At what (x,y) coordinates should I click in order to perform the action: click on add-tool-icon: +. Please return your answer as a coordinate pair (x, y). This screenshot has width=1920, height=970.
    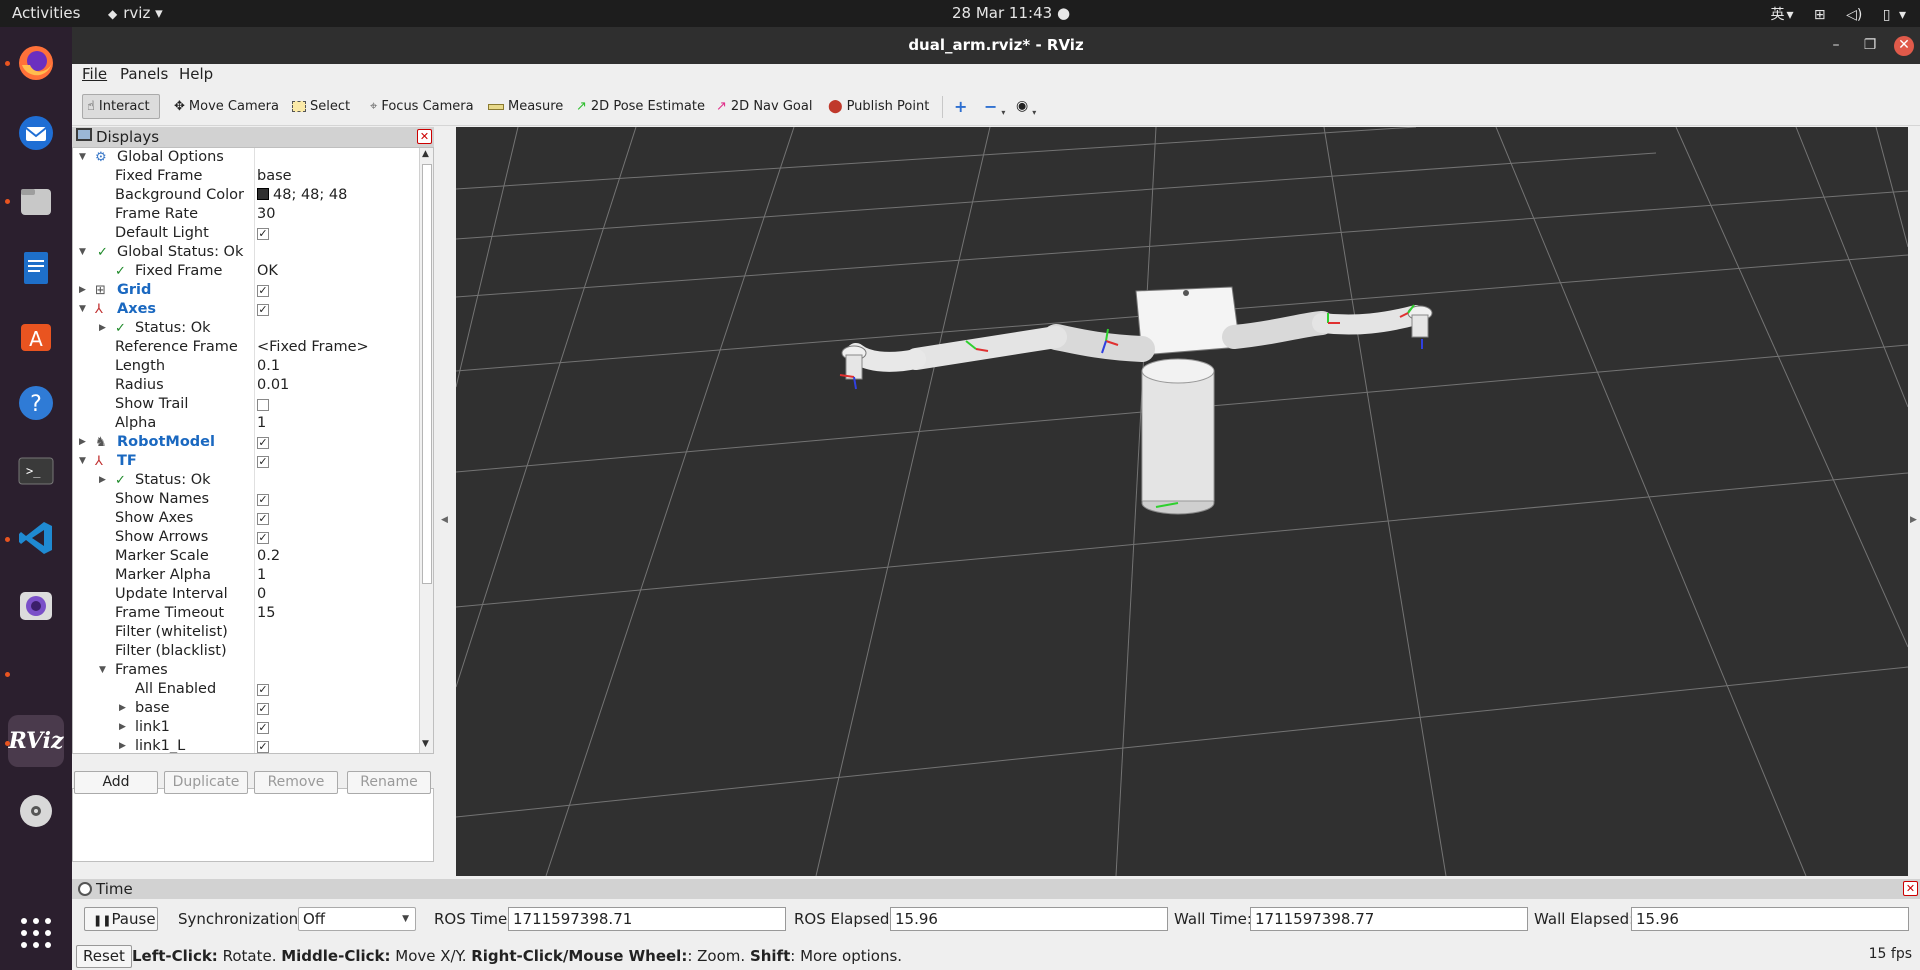
    Looking at the image, I should click on (960, 106).